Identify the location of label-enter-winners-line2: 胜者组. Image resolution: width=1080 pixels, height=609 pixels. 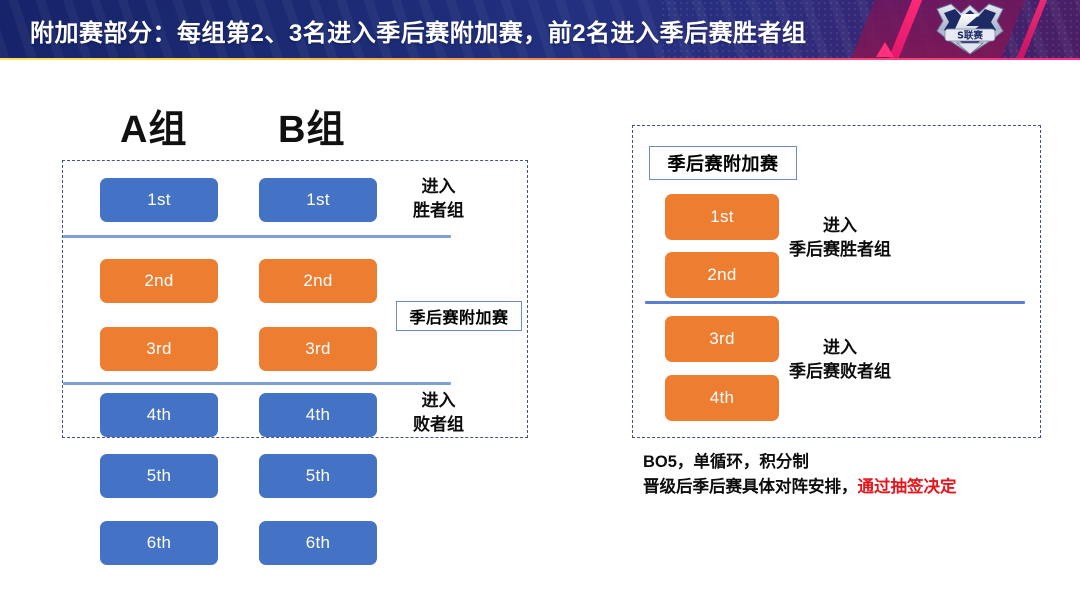
(438, 211).